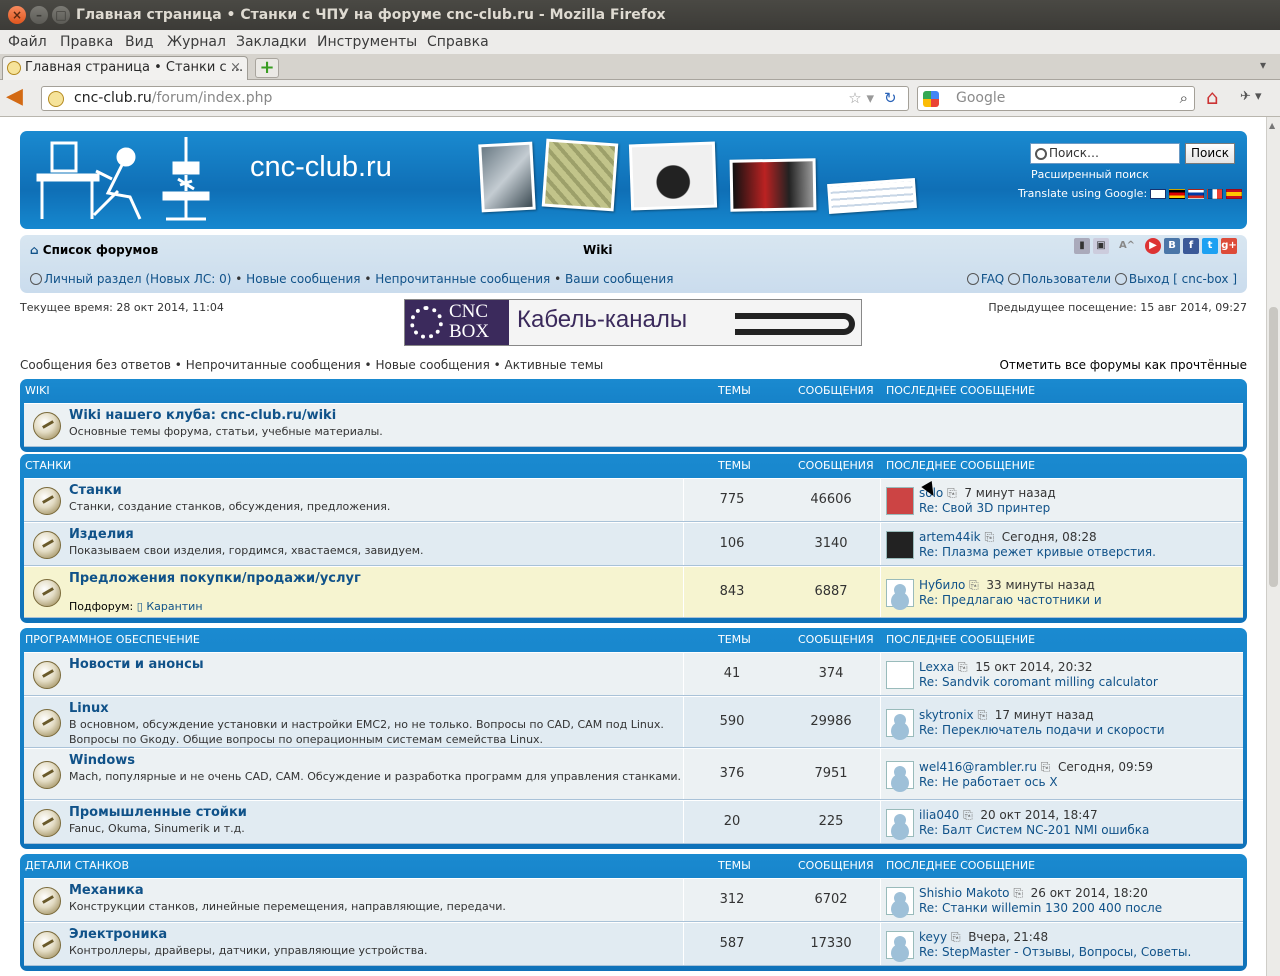 The height and width of the screenshot is (976, 1280). I want to click on flag-es-icon, so click(1234, 193).